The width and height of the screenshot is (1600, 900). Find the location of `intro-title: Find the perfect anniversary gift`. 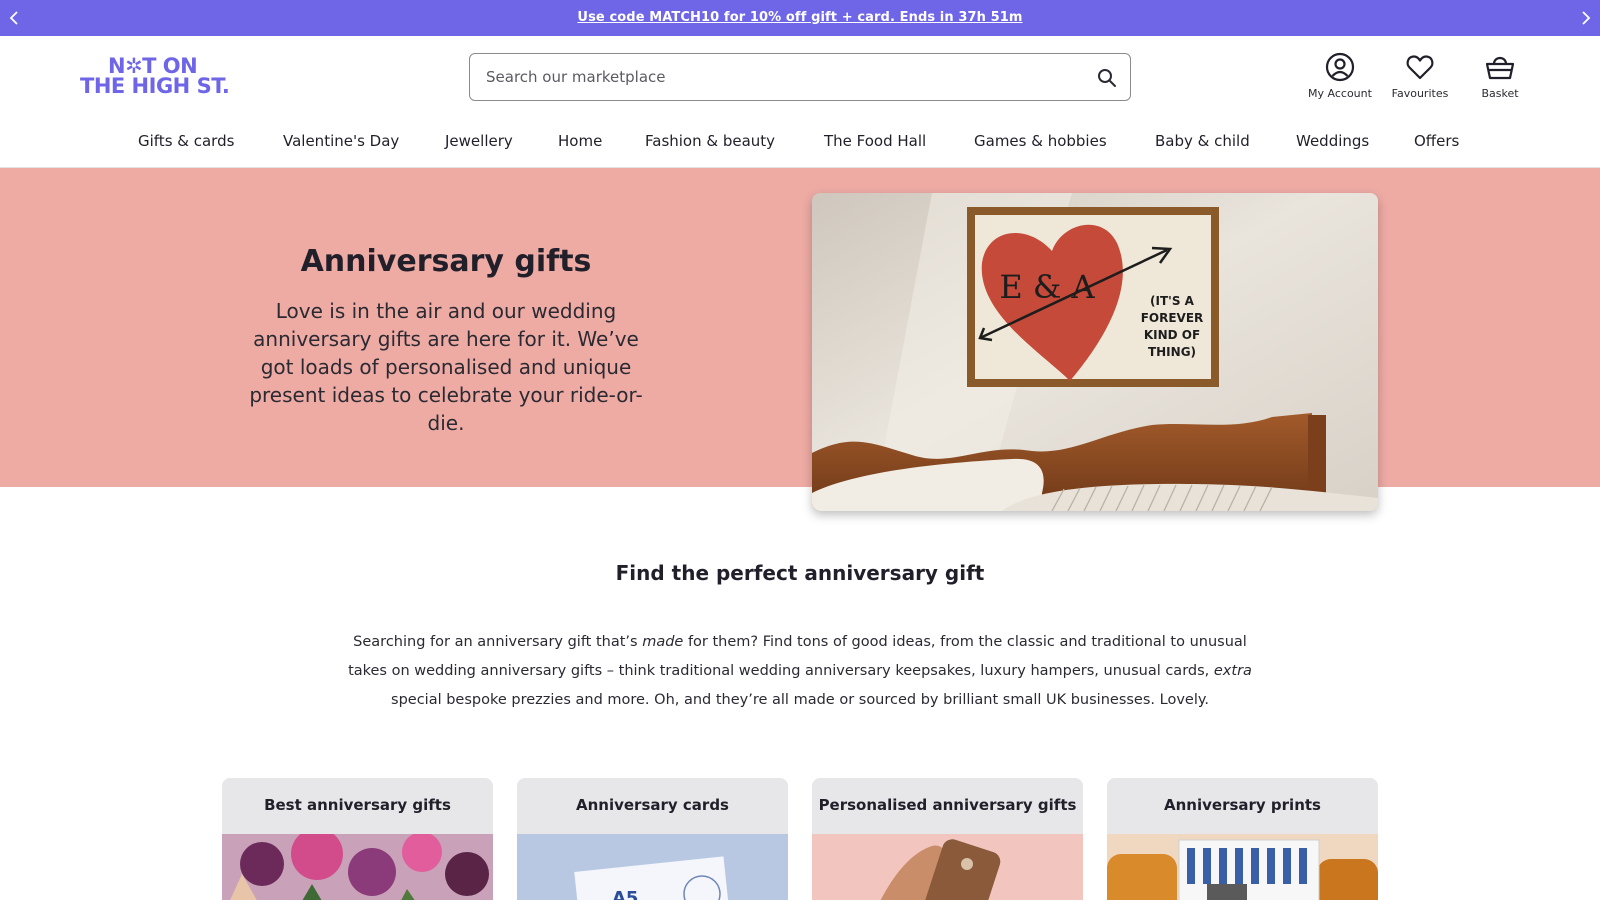

intro-title: Find the perfect anniversary gift is located at coordinates (800, 573).